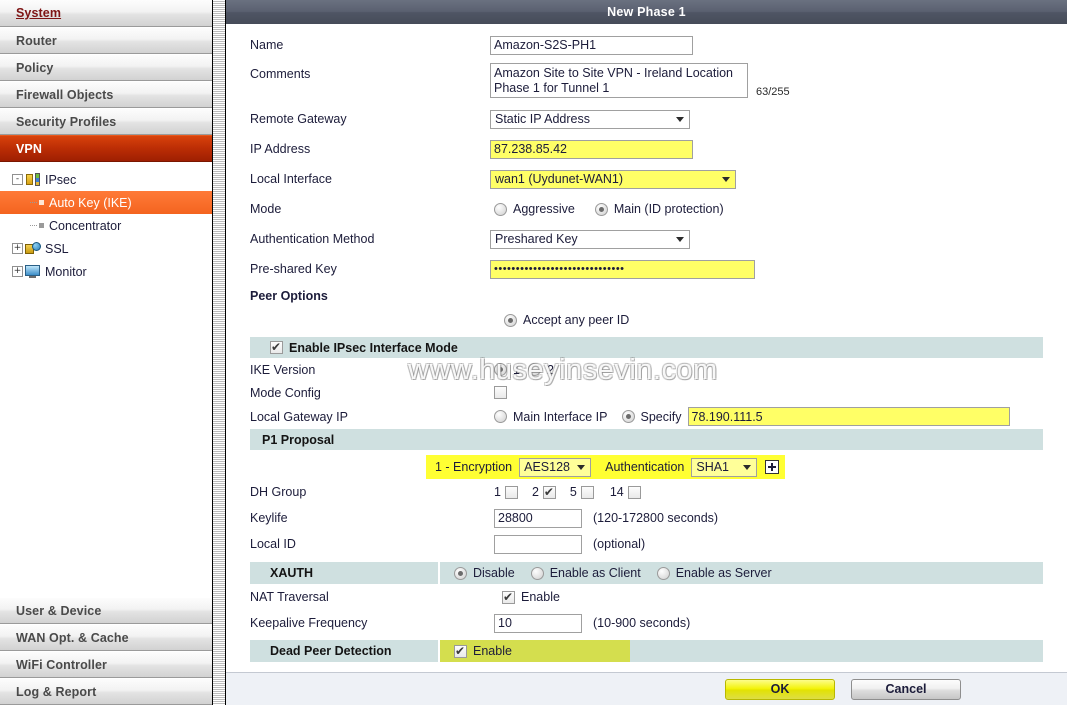  What do you see at coordinates (538, 623) in the screenshot?
I see `keepalive-frequency-input` at bounding box center [538, 623].